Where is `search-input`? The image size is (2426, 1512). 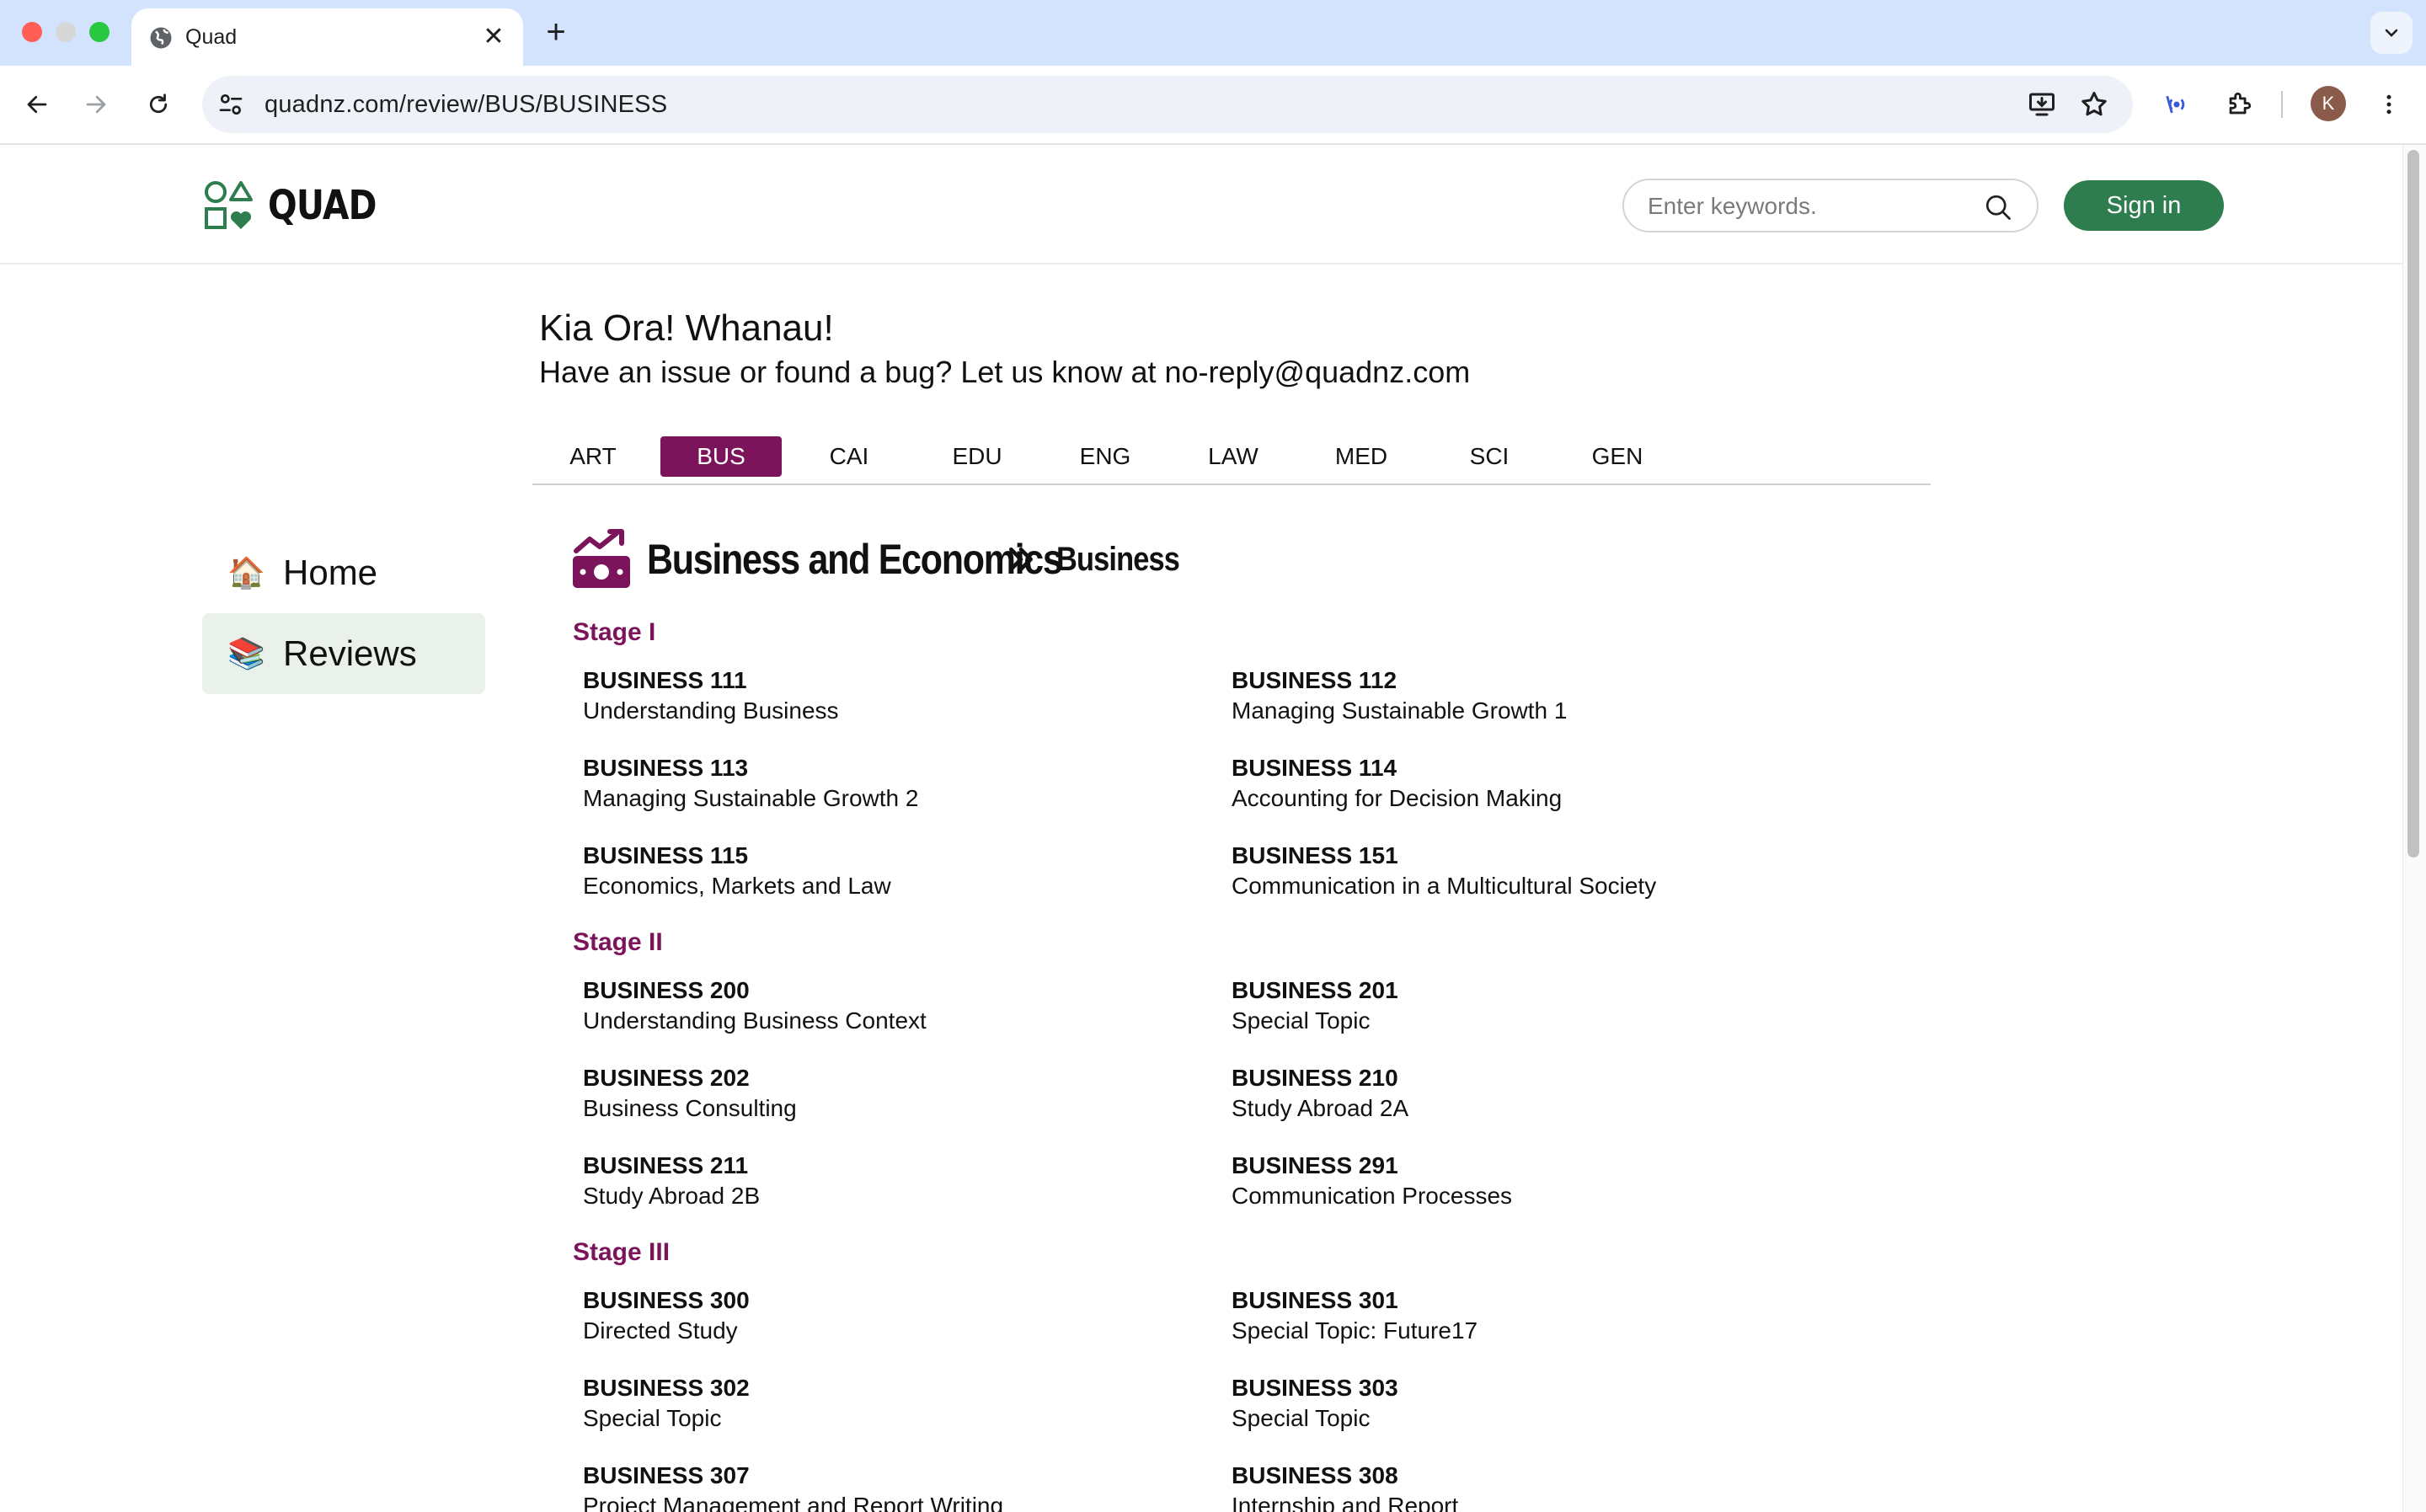 search-input is located at coordinates (1808, 206).